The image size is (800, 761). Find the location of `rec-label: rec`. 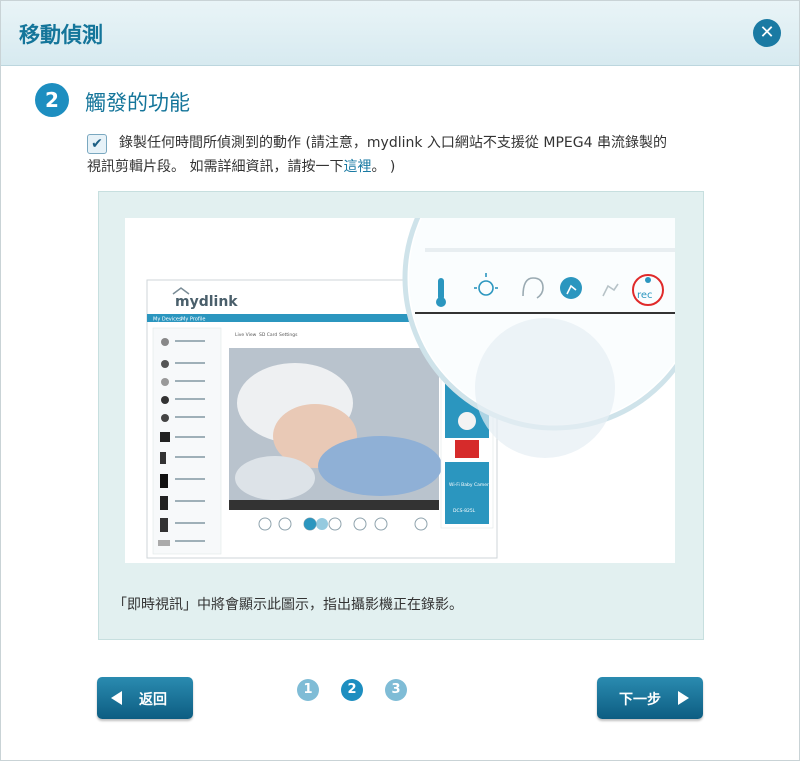

rec-label: rec is located at coordinates (645, 295).